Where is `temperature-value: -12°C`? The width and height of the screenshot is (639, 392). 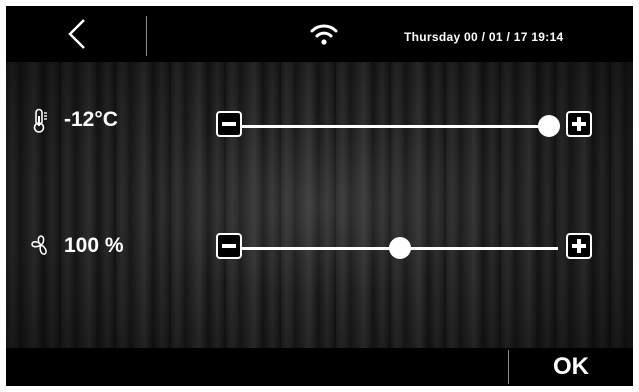 temperature-value: -12°C is located at coordinates (91, 119).